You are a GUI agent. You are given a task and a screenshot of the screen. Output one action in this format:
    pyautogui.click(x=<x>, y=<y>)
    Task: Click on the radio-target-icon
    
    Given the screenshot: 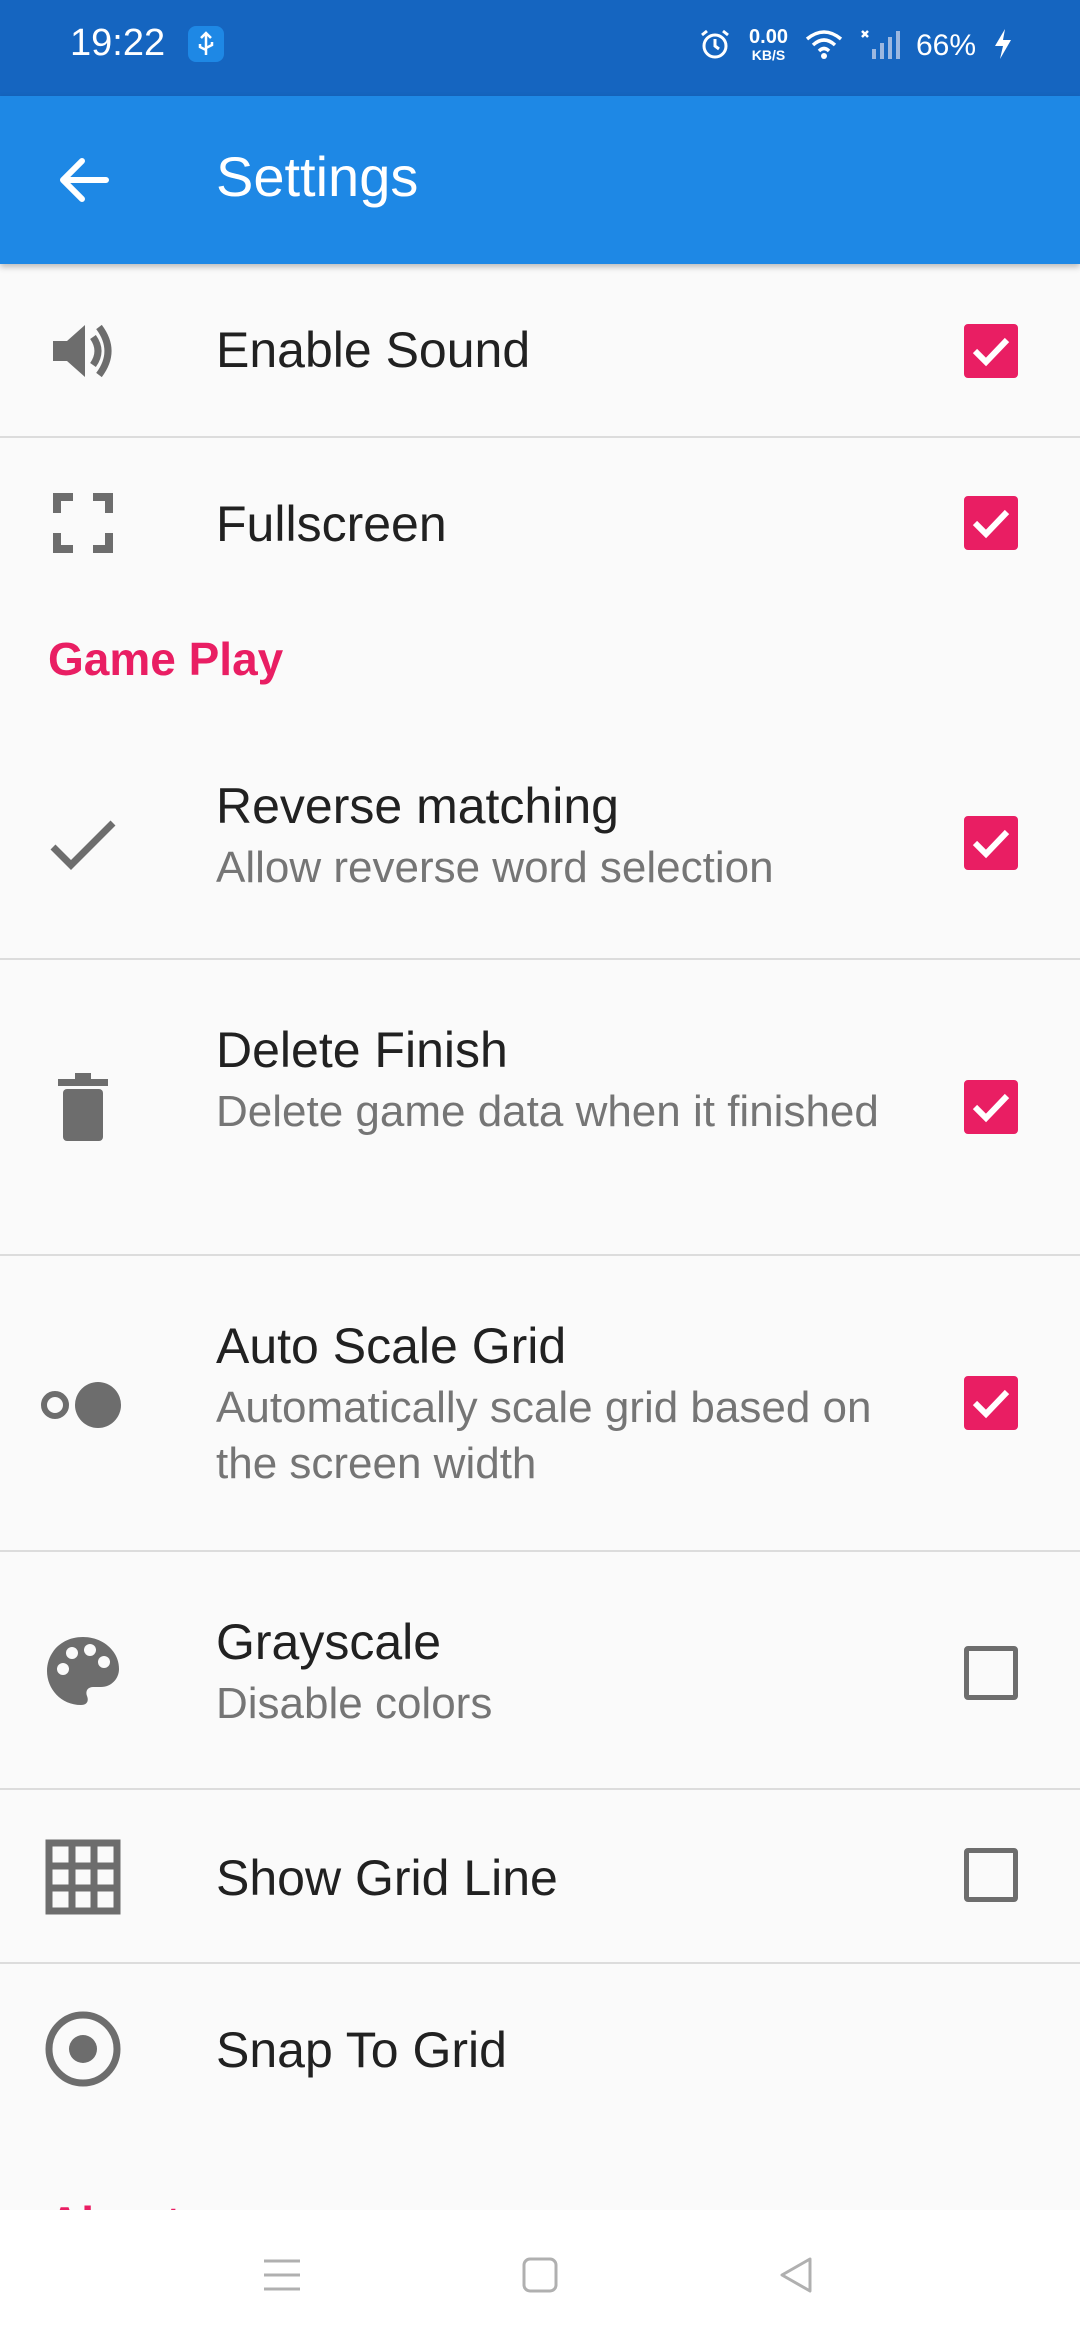 What is the action you would take?
    pyautogui.click(x=83, y=2049)
    